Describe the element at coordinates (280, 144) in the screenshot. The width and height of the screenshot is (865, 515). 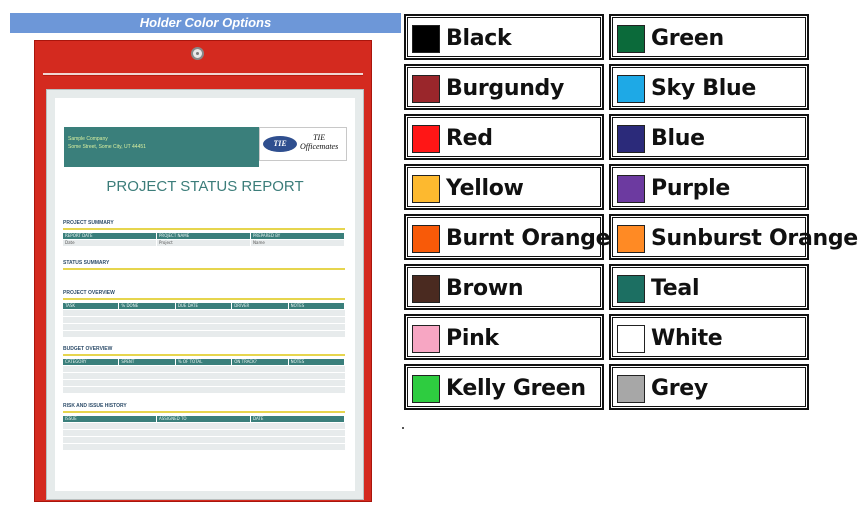
I see `logo-oval-icon: TIE` at that location.